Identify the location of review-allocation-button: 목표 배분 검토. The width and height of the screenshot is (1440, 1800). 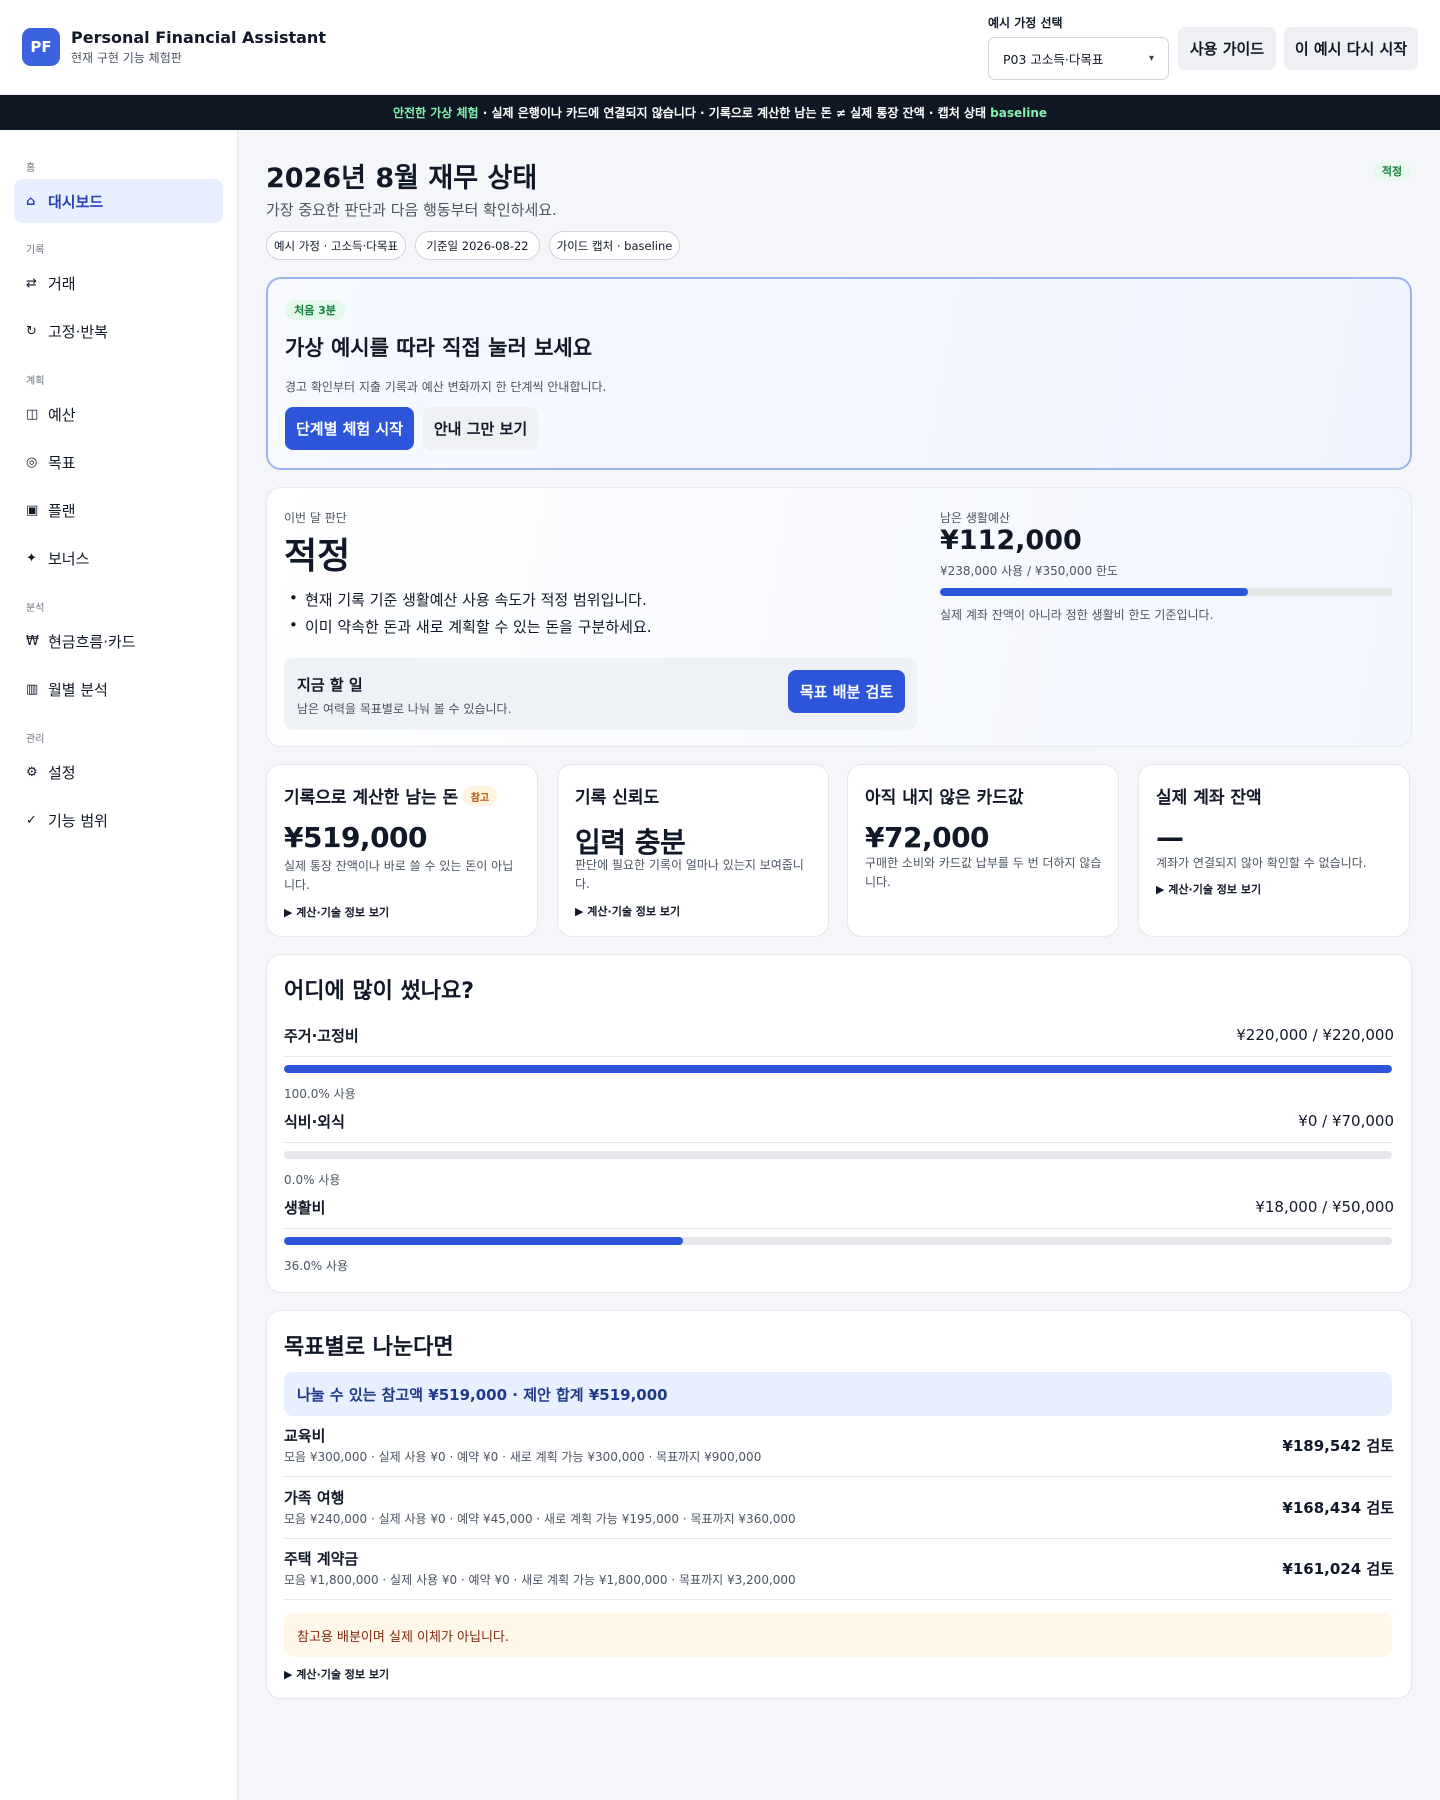
(846, 691).